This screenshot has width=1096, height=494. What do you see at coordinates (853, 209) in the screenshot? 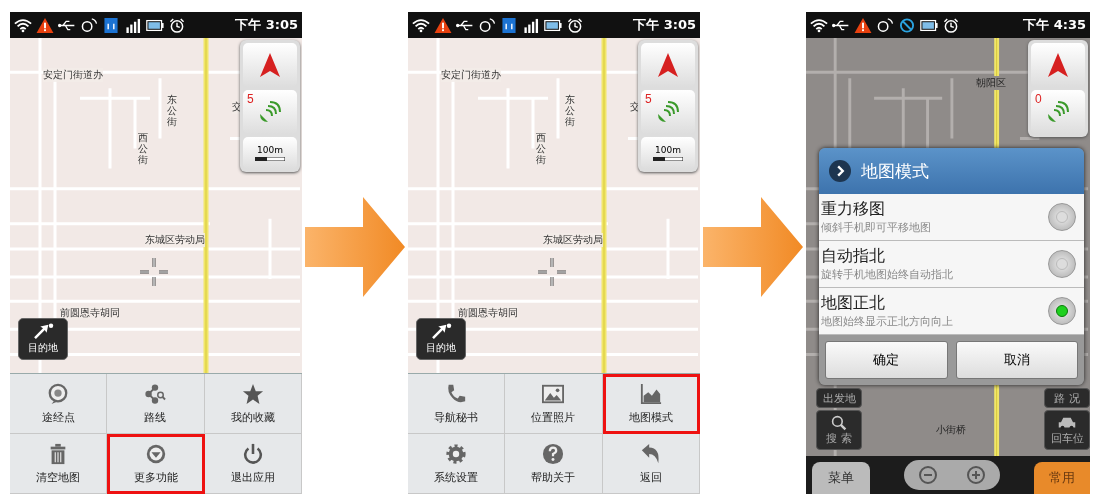
I see `option-title: 重力移图` at bounding box center [853, 209].